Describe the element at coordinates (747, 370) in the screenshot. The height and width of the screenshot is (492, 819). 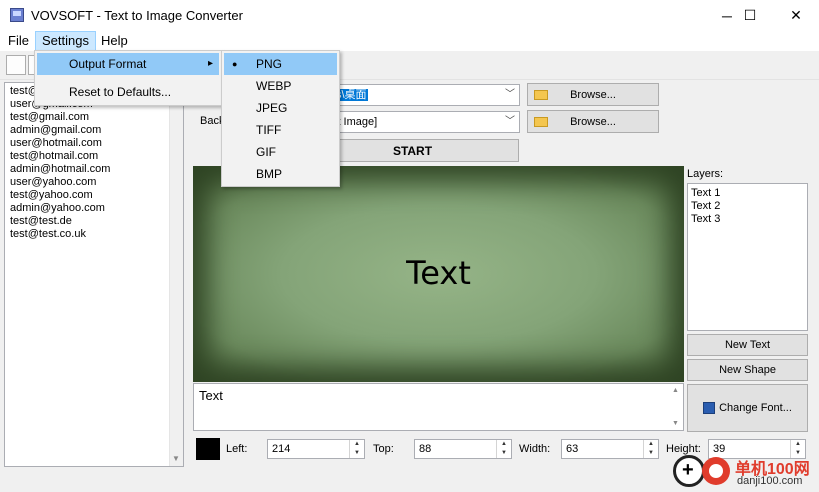
I see `new-shape-button: New Shape` at that location.